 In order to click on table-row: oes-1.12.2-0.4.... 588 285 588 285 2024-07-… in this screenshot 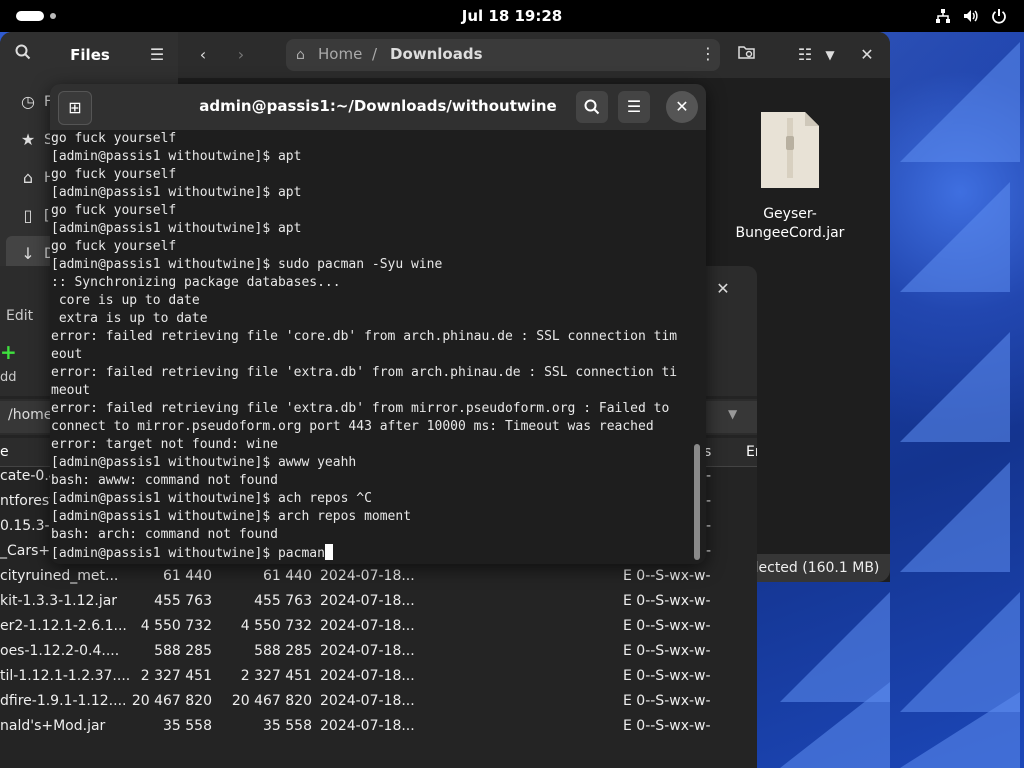, I will do `click(378, 651)`.